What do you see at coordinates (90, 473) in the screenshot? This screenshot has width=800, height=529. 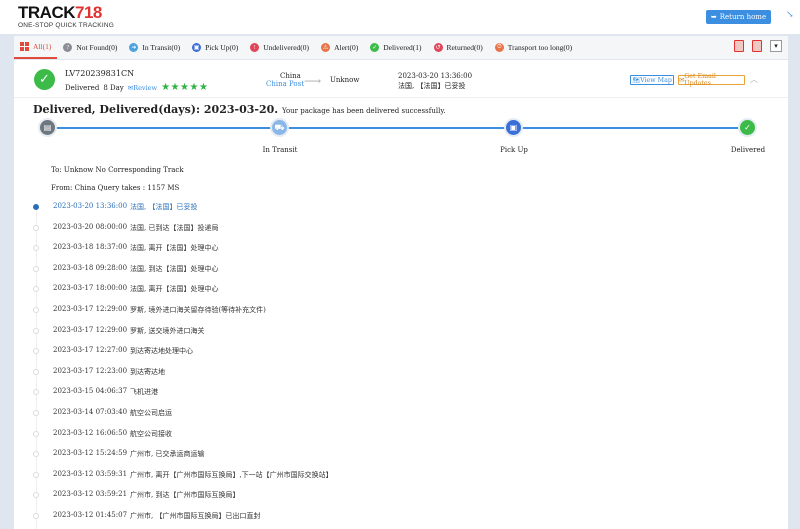 I see `event-time: 2023-03-12 03:59:31` at bounding box center [90, 473].